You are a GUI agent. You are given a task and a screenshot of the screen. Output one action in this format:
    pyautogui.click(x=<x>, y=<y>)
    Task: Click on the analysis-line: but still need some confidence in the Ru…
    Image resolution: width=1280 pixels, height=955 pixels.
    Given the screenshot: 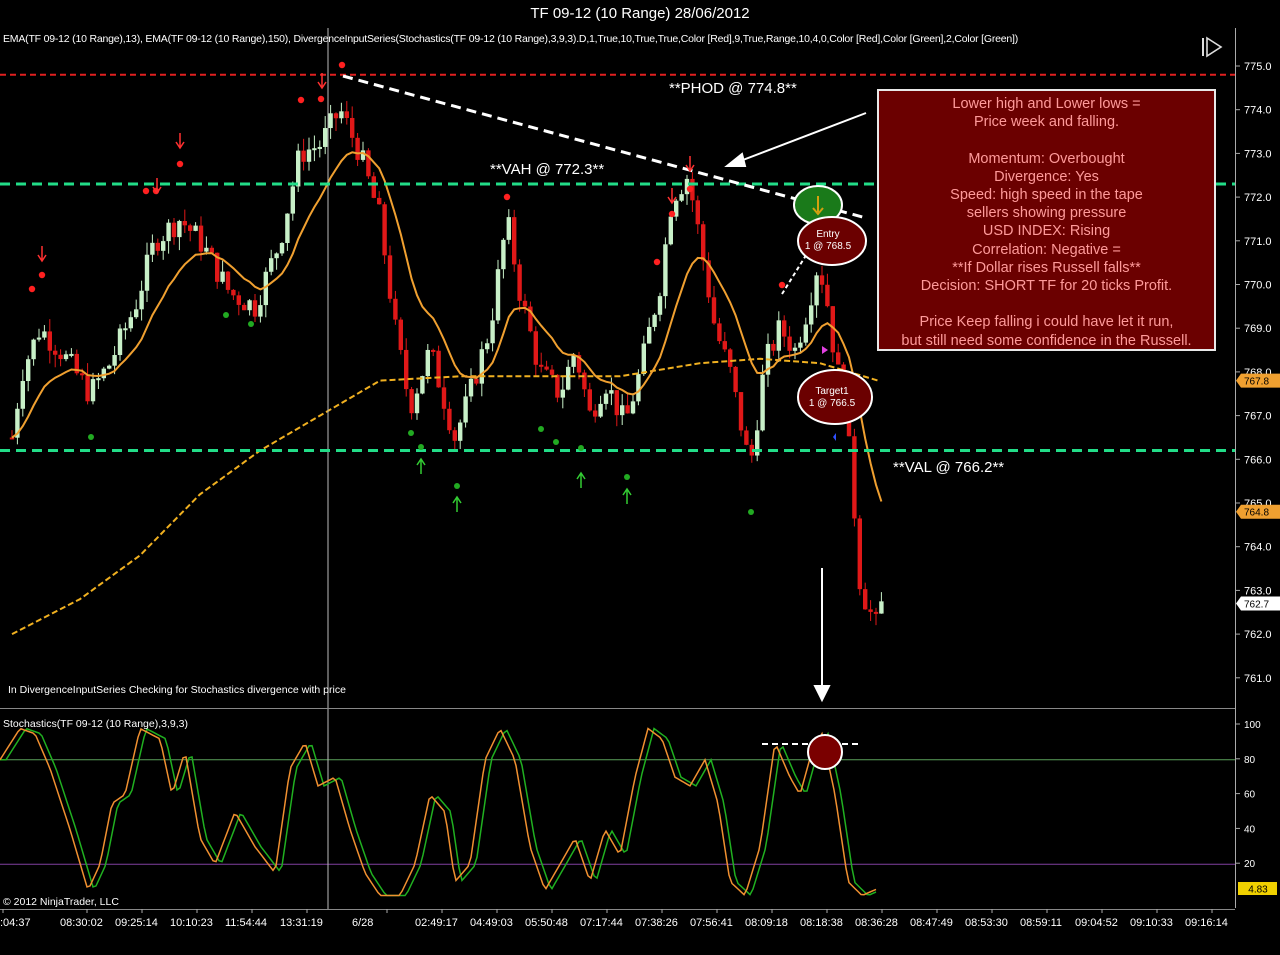 What is the action you would take?
    pyautogui.click(x=1046, y=340)
    